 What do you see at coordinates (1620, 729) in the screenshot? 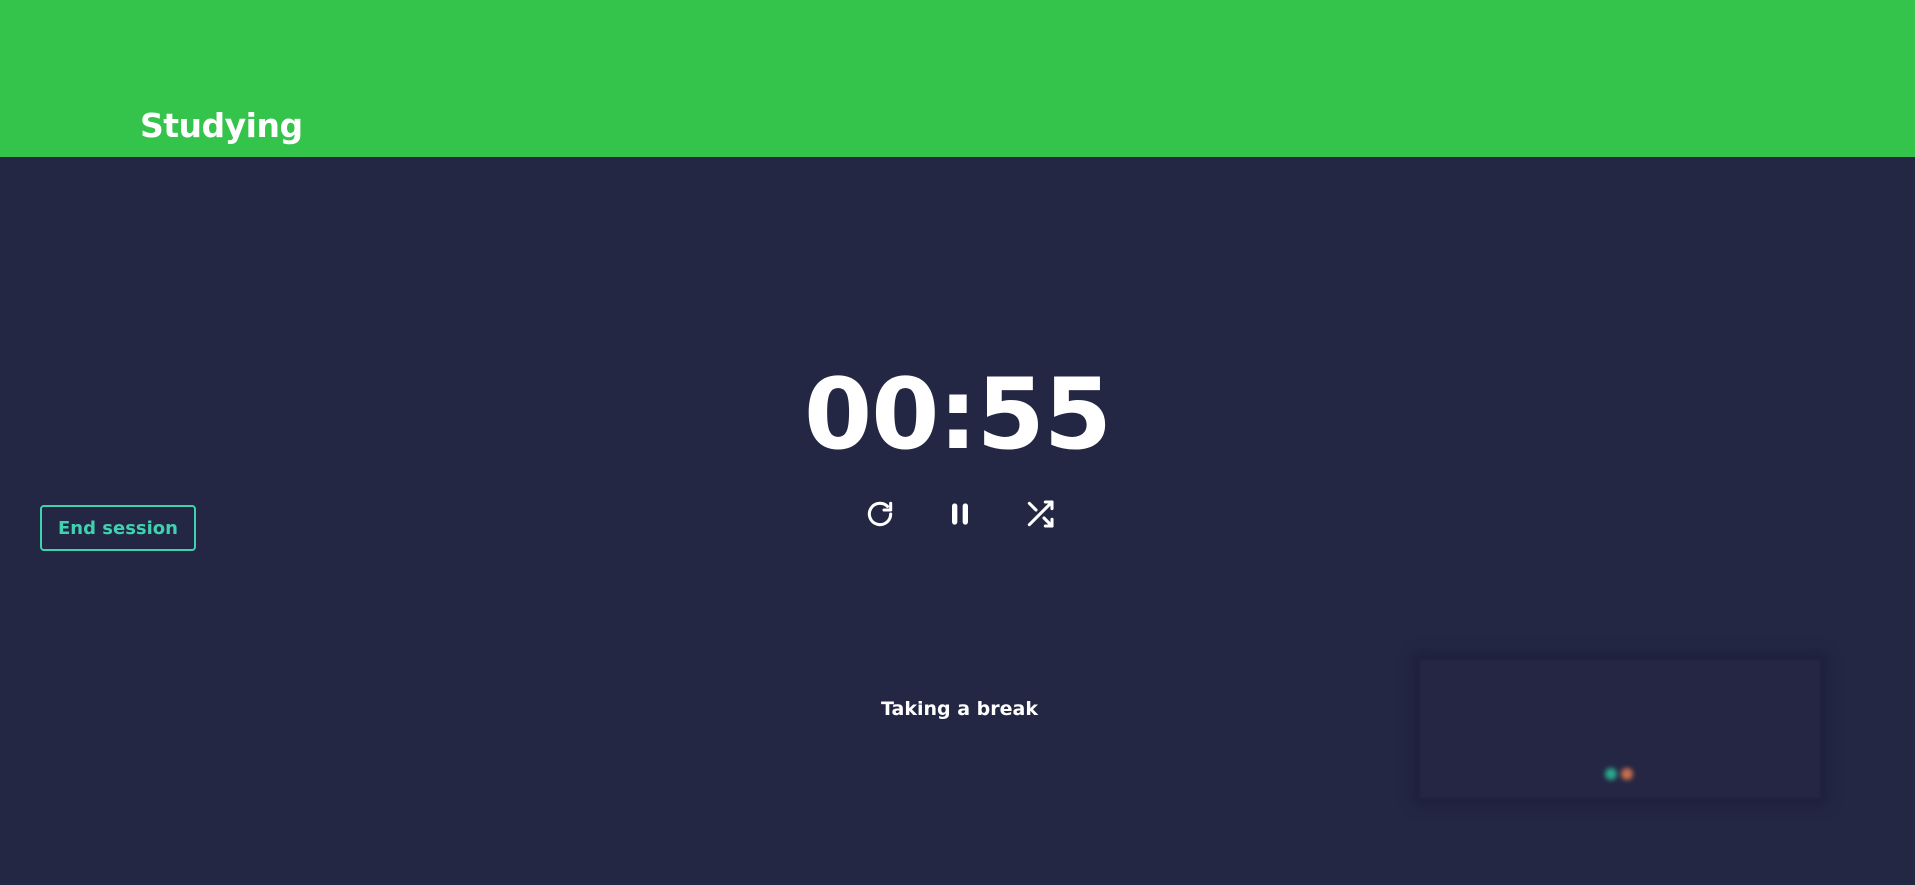
I see `mini-player-panel` at bounding box center [1620, 729].